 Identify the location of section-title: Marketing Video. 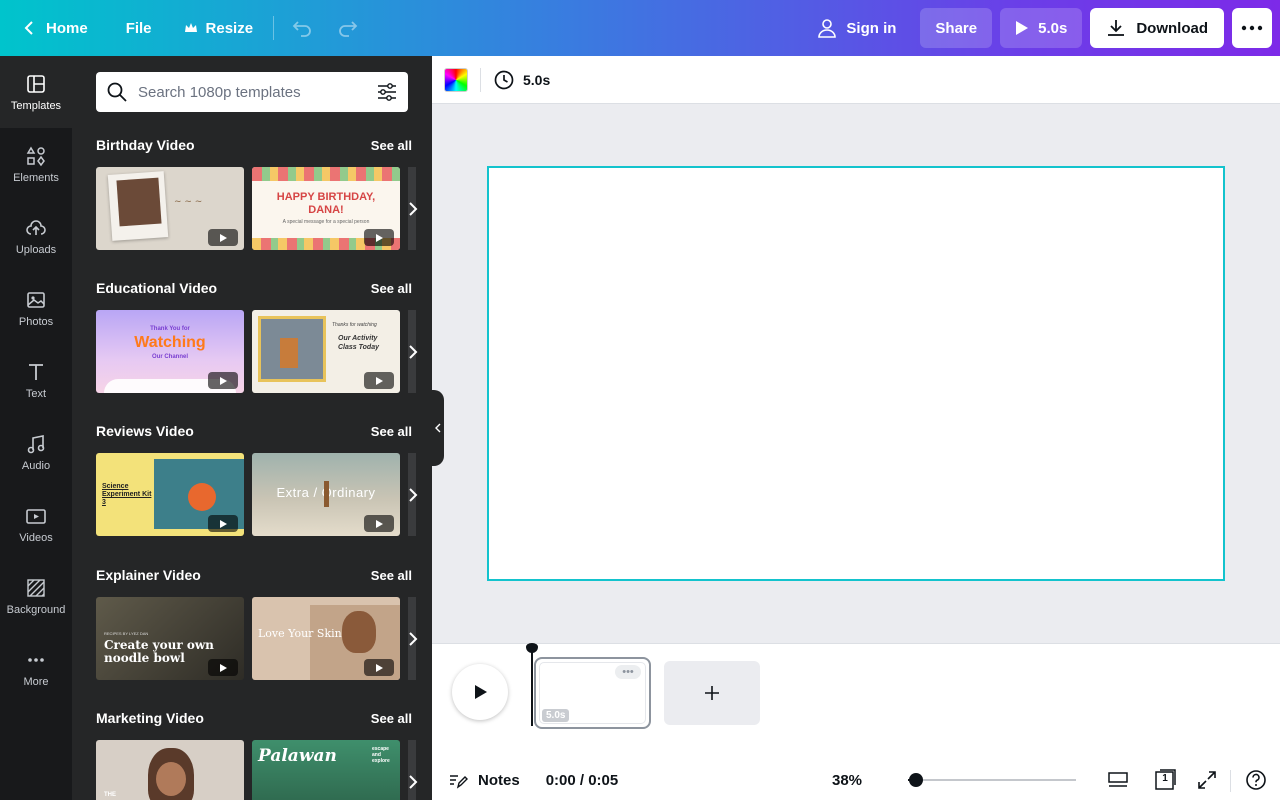
(150, 718).